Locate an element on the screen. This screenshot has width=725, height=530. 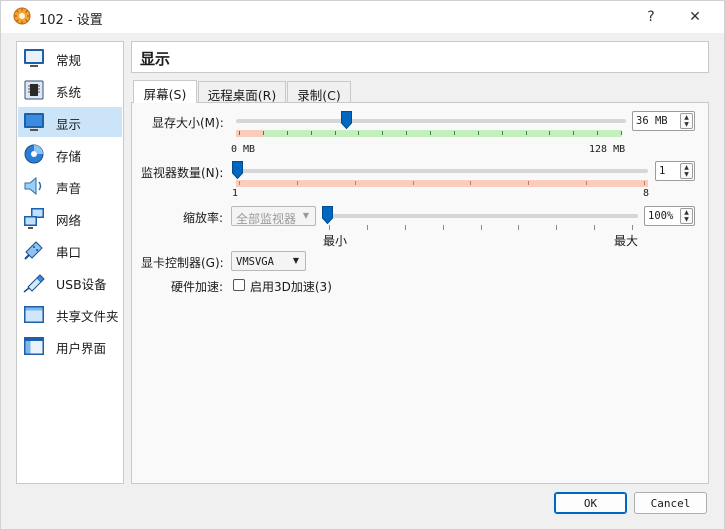
sidebar-item-user-interface: 用户界面 is located at coordinates (70, 346).